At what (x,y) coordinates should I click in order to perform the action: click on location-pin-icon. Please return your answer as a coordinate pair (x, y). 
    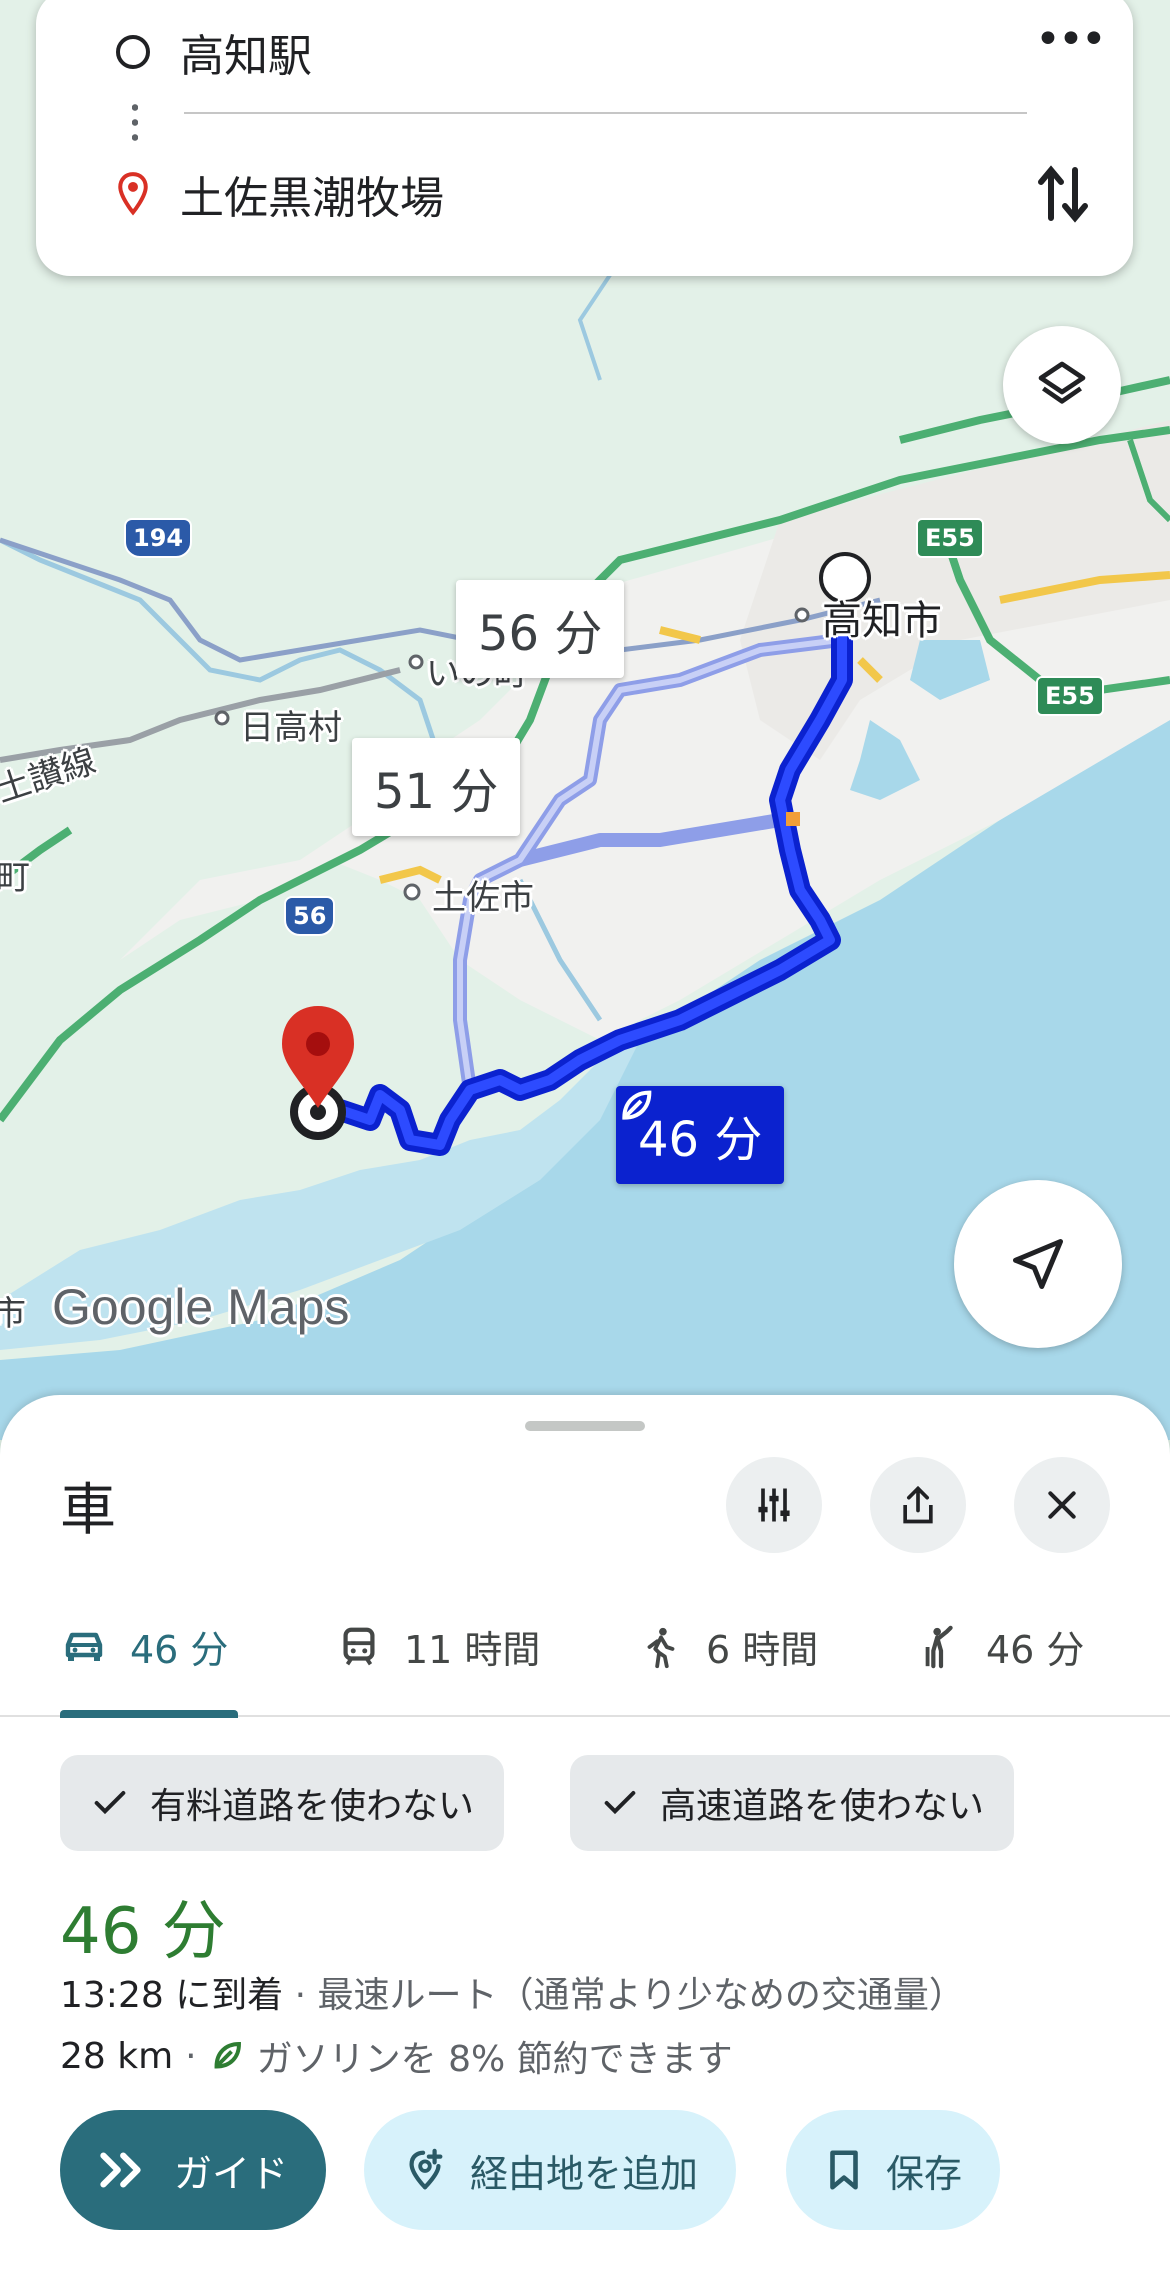
    Looking at the image, I should click on (133, 194).